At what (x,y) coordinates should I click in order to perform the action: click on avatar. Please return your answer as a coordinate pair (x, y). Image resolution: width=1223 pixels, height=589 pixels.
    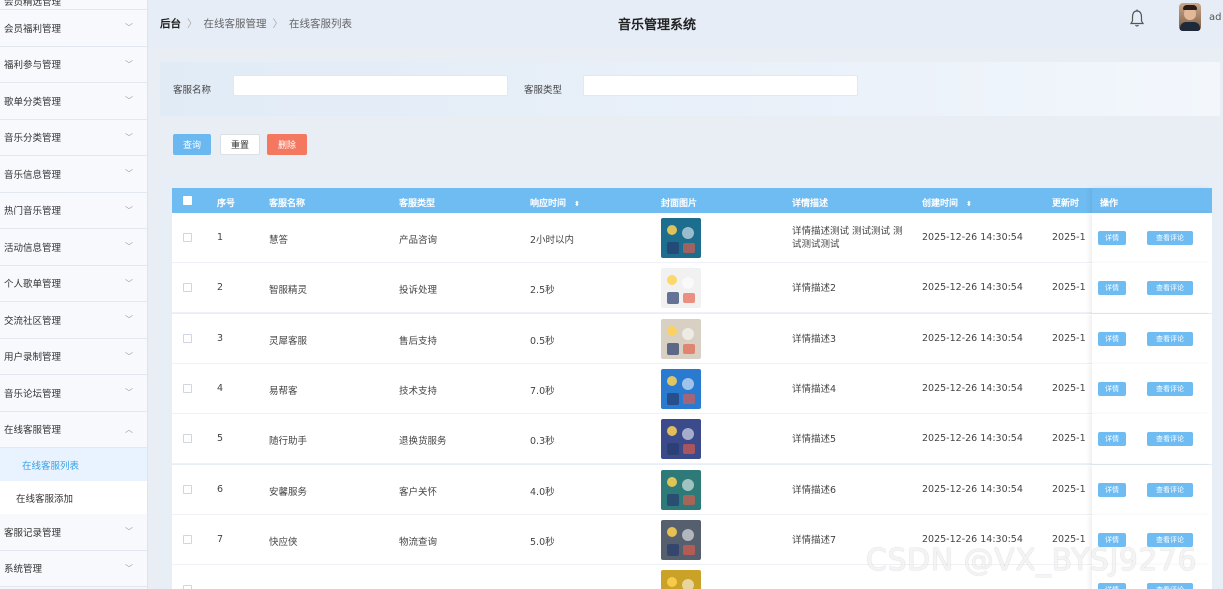
    Looking at the image, I should click on (1190, 17).